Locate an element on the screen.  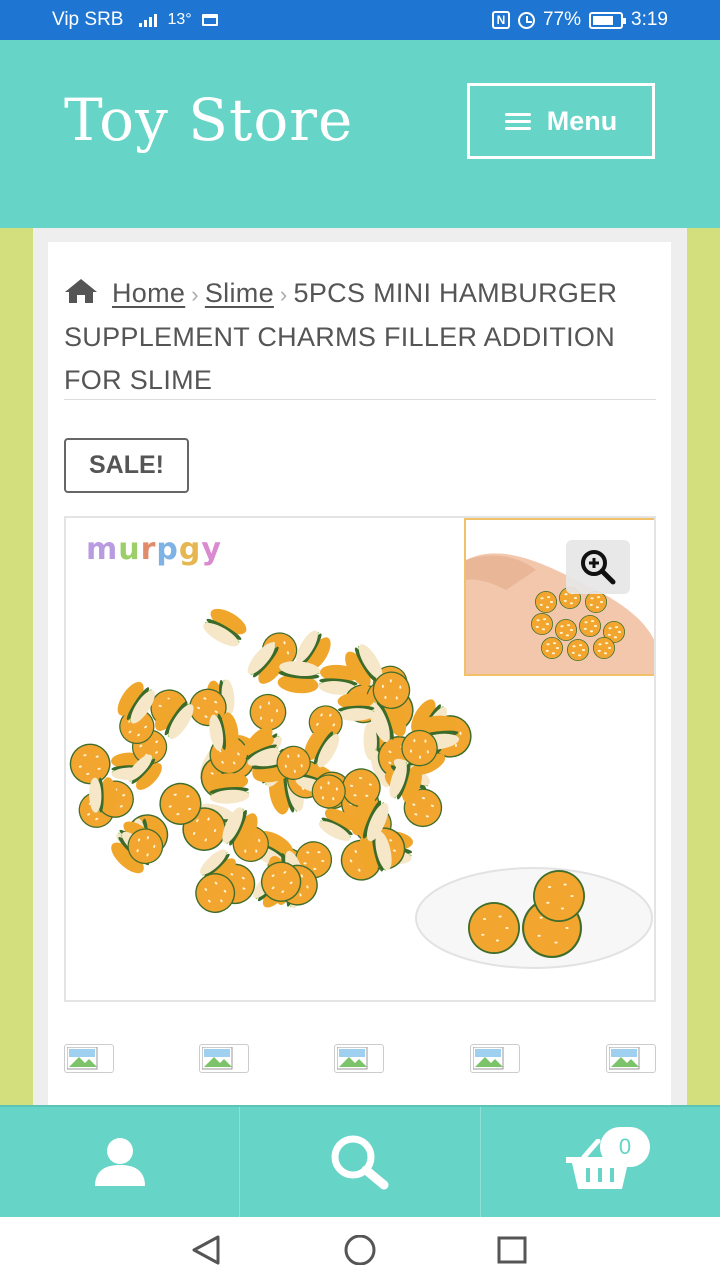
account-button is located at coordinates (120, 1162).